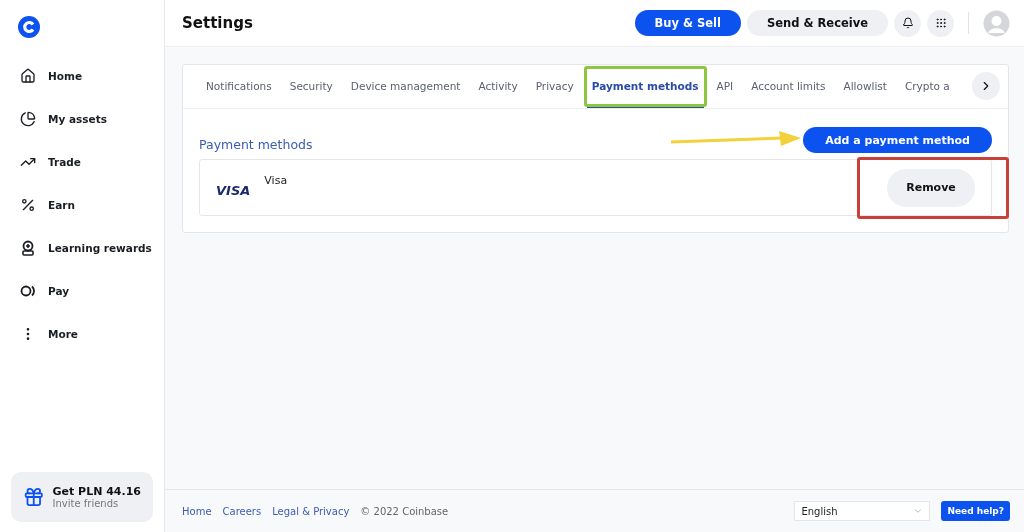 This screenshot has height=532, width=1024. Describe the element at coordinates (233, 190) in the screenshot. I see `card-brand-logo: VISA` at that location.